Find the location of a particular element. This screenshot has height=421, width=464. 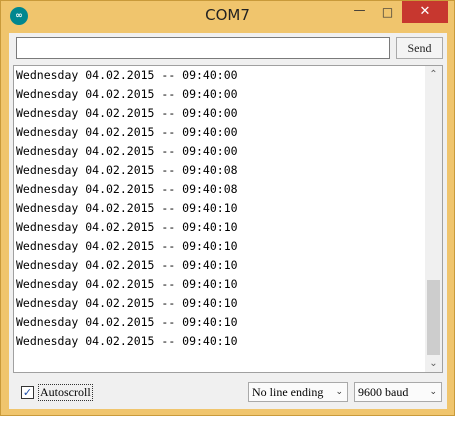

close-button: ✕ is located at coordinates (425, 12).